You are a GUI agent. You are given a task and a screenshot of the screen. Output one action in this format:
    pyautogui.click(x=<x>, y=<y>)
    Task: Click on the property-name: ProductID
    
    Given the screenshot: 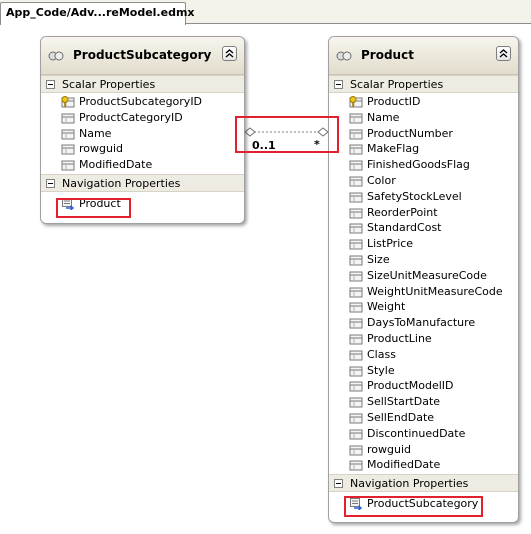 What is the action you would take?
    pyautogui.click(x=394, y=101)
    